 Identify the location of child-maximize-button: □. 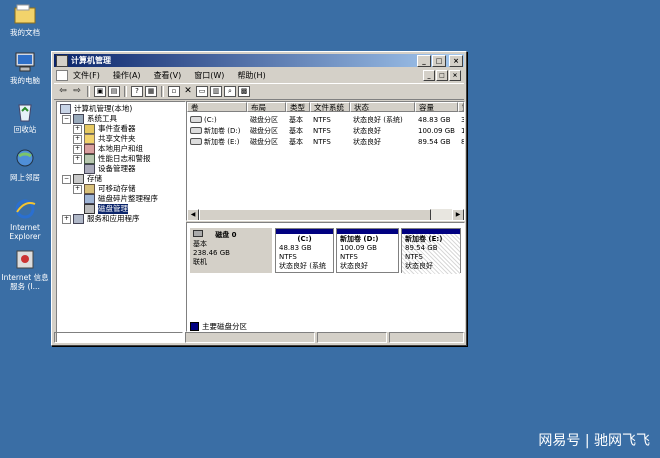
(442, 75).